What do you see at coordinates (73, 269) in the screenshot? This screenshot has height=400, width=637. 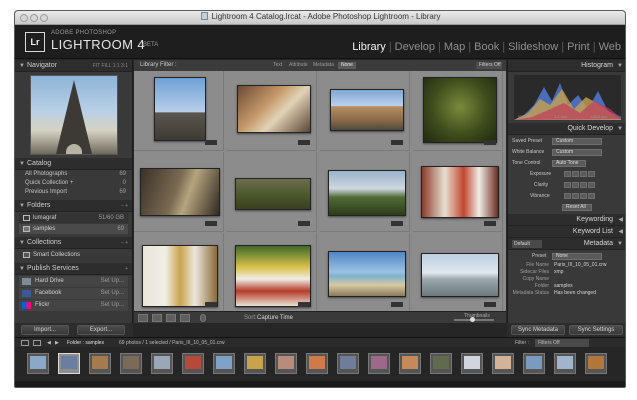 I see `publish-services-header: ▼ Publish Services +` at bounding box center [73, 269].